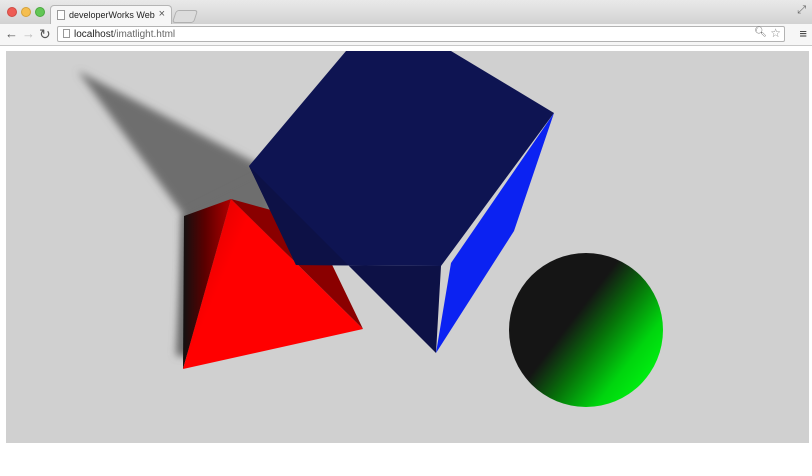  What do you see at coordinates (586, 330) in the screenshot?
I see `sphere` at bounding box center [586, 330].